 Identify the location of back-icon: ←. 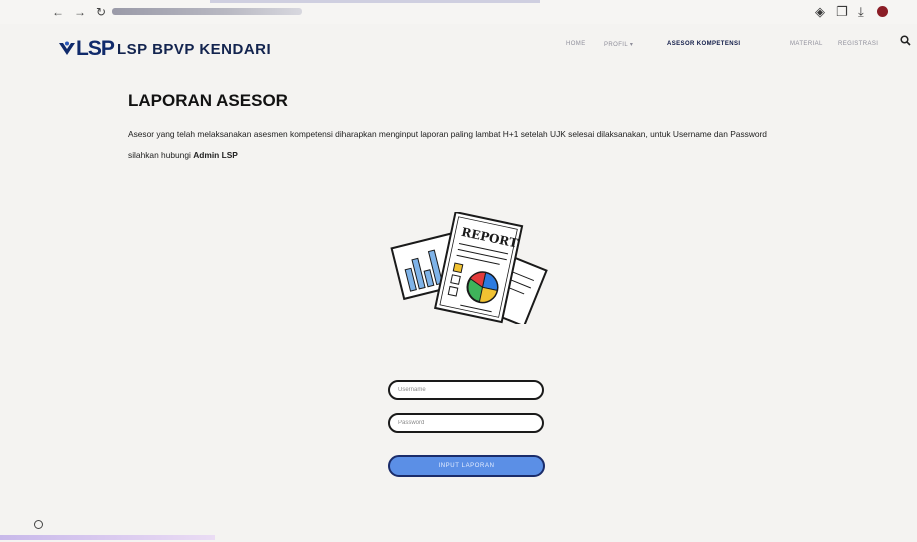
(58, 12).